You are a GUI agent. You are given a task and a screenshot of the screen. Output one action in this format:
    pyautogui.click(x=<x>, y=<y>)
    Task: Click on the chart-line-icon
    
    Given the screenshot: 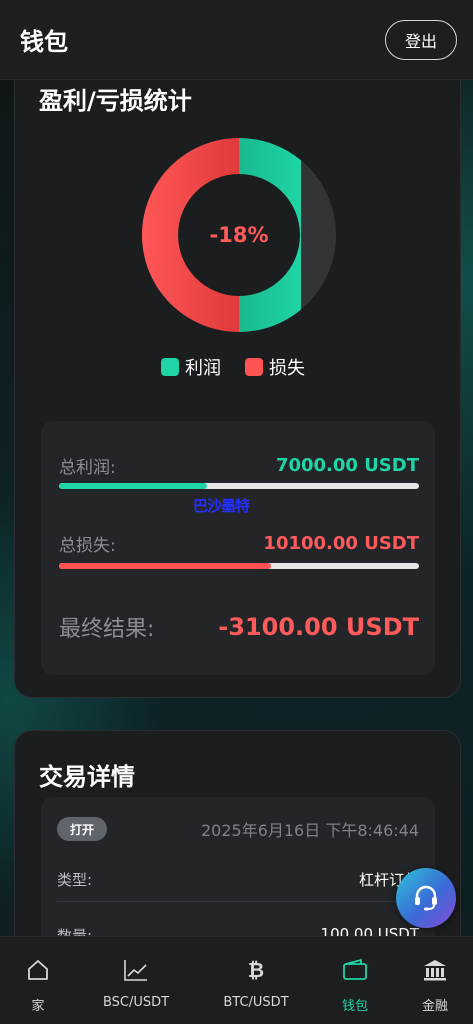 What is the action you would take?
    pyautogui.click(x=136, y=970)
    